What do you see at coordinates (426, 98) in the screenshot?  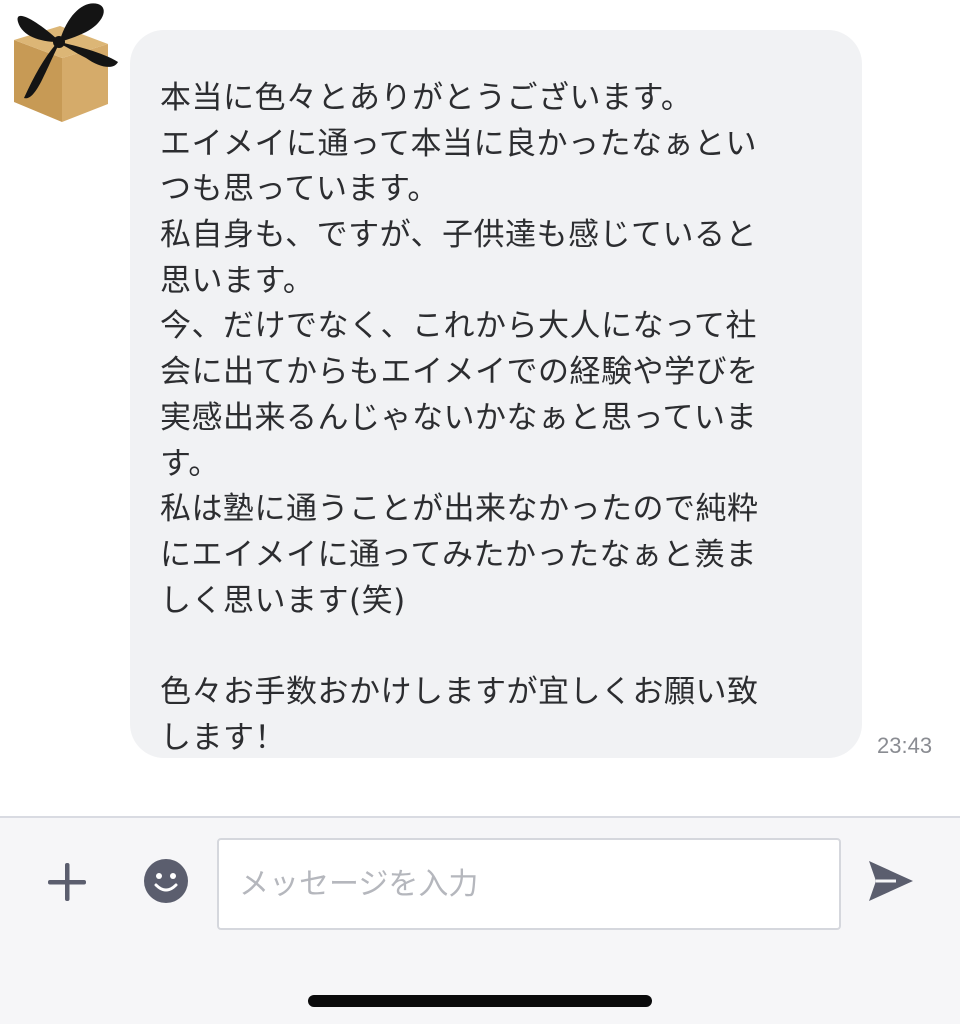 I see `message-line: 本当に色々とありがとうございます。` at bounding box center [426, 98].